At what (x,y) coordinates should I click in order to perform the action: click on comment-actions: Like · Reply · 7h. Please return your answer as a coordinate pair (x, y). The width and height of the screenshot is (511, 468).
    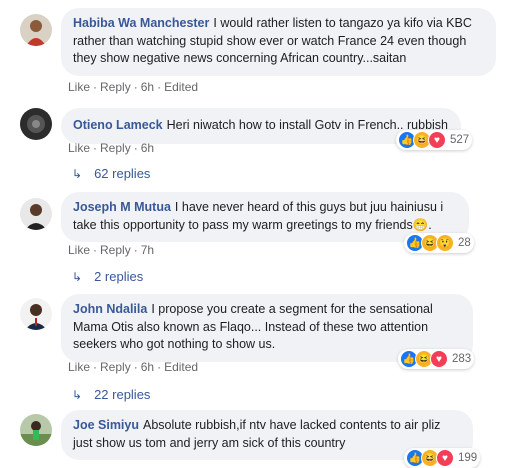
    Looking at the image, I should click on (111, 250).